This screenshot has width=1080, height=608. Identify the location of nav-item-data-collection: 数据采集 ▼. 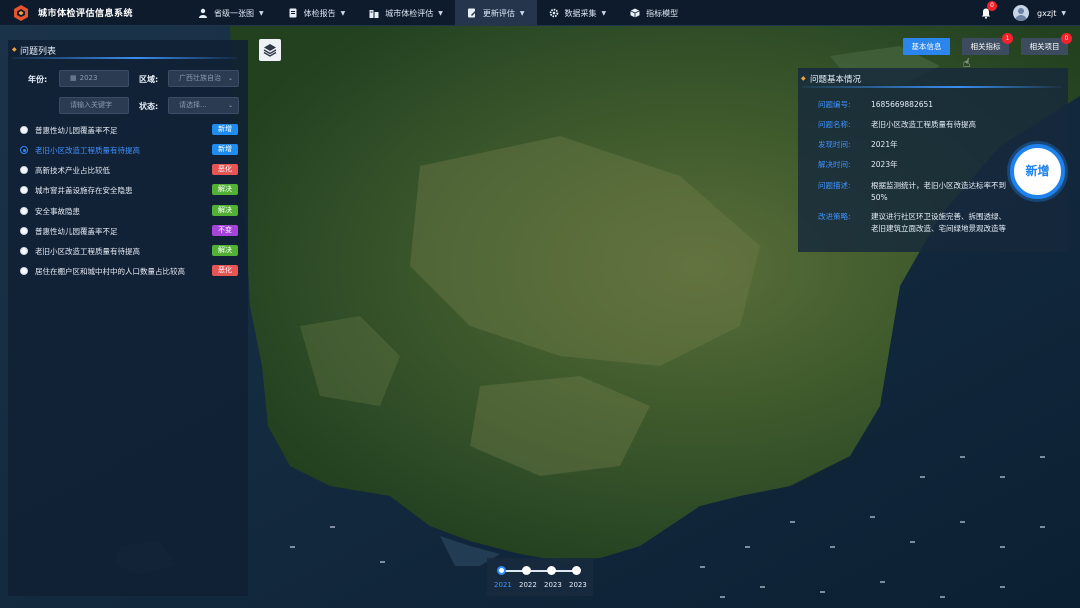
(578, 13).